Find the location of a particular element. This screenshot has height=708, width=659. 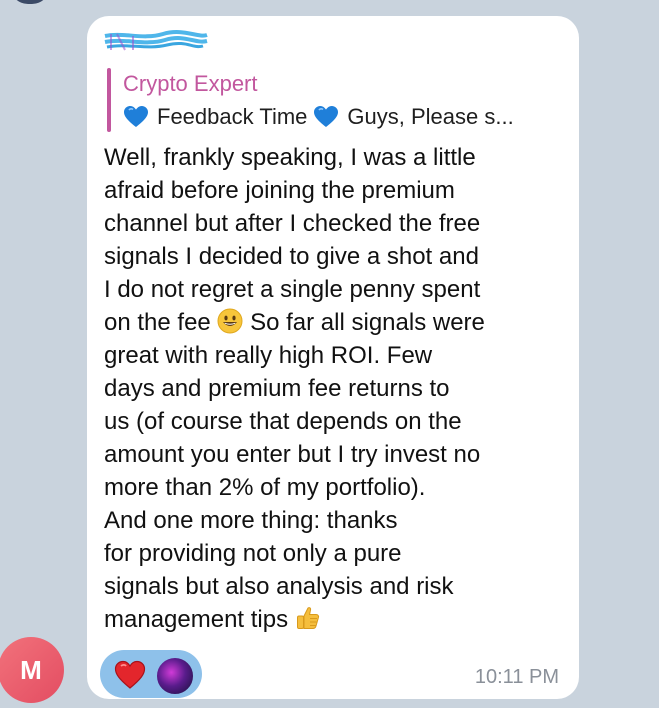

reply-text-part-1: Feedback Time is located at coordinates (232, 116).